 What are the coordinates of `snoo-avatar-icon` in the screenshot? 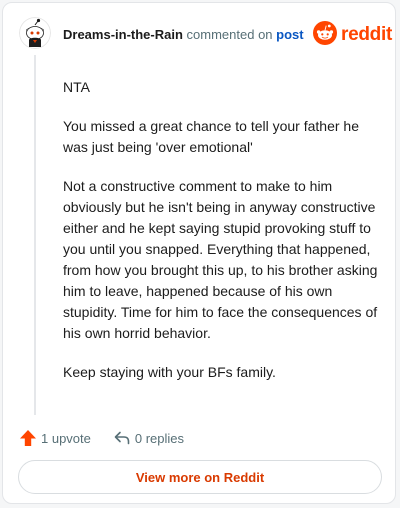 It's located at (35, 33).